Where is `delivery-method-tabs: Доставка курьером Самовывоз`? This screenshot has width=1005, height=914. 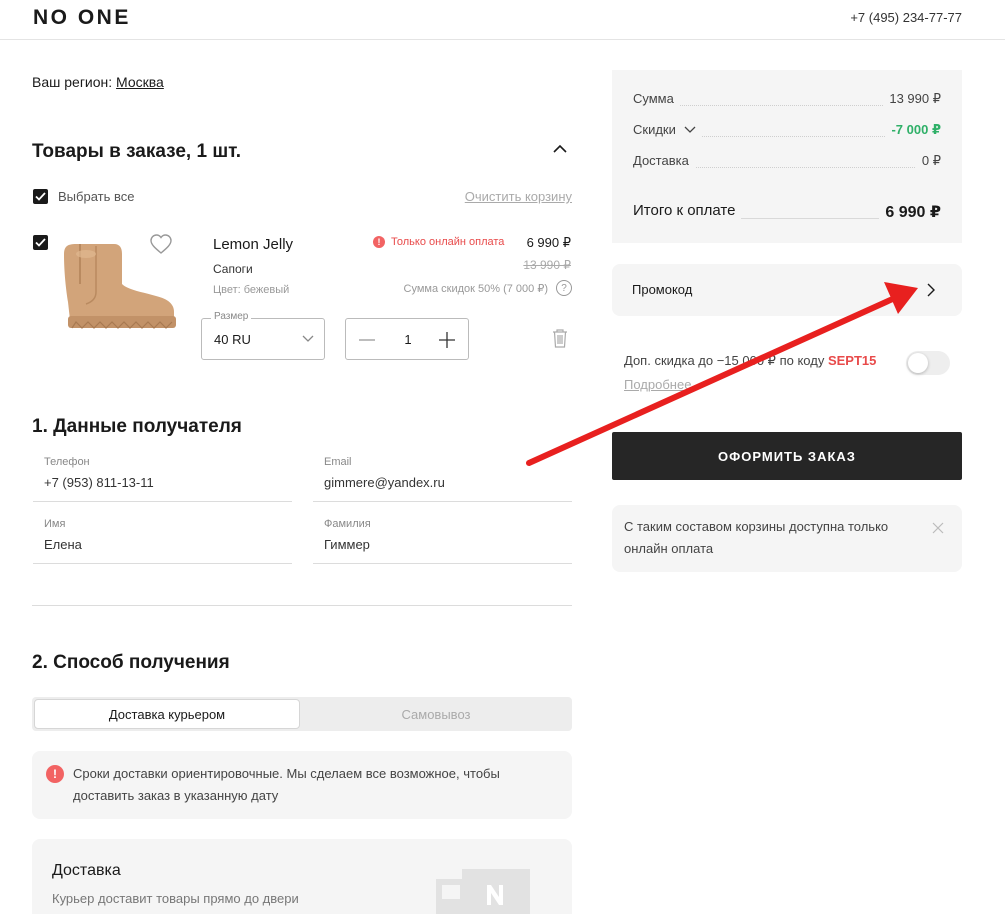 delivery-method-tabs: Доставка курьером Самовывоз is located at coordinates (302, 714).